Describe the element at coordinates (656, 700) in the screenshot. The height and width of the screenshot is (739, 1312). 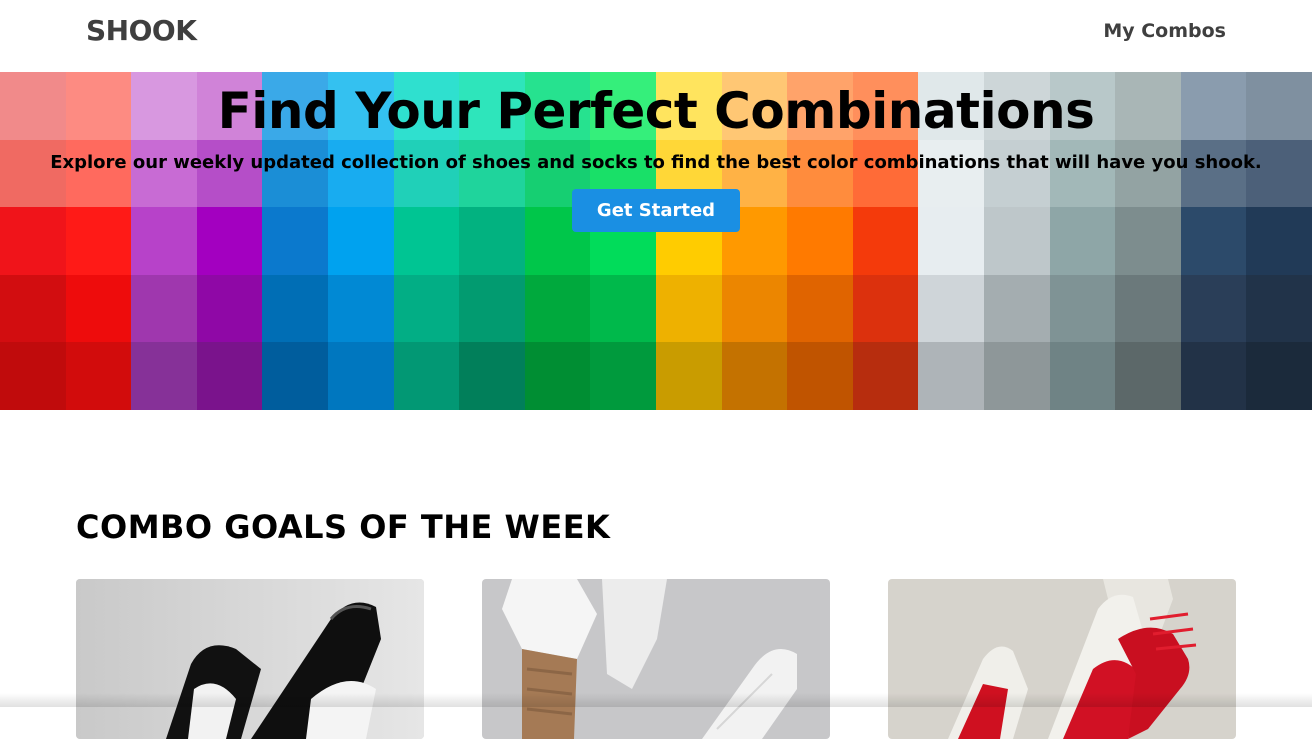
I see `bottom-shadow` at that location.